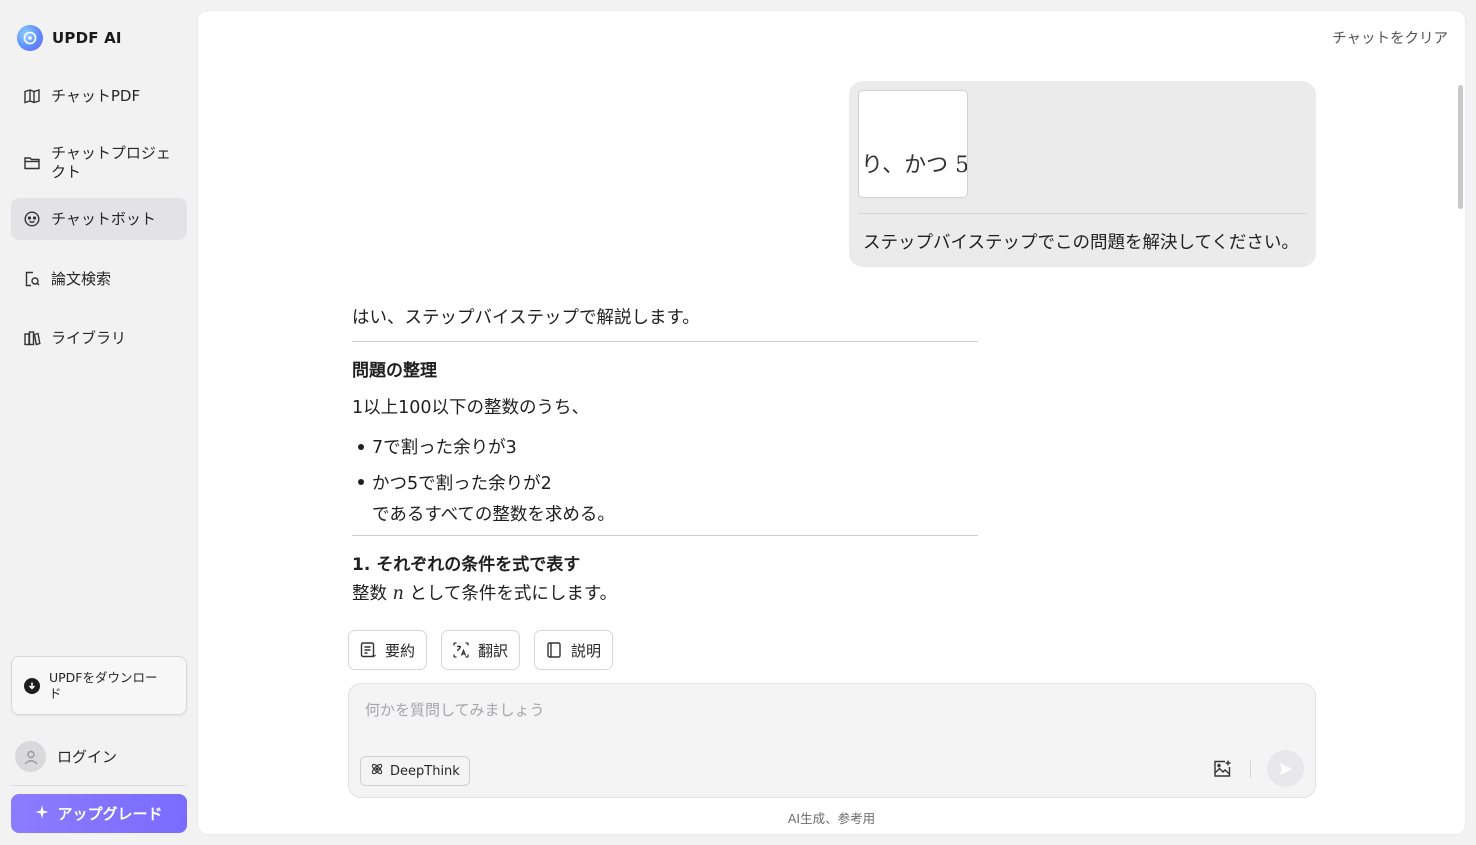 This screenshot has height=845, width=1476. I want to click on bot-chat-icon, so click(31, 219).